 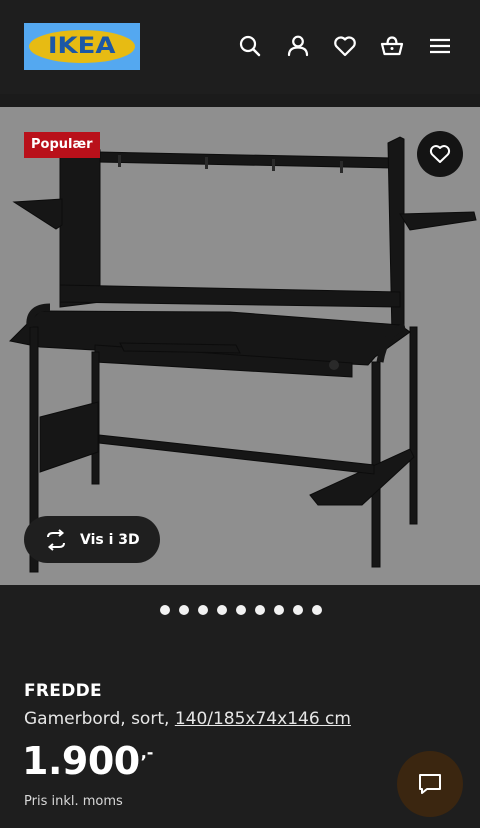 I want to click on rotate-3d-icon, so click(x=56, y=539).